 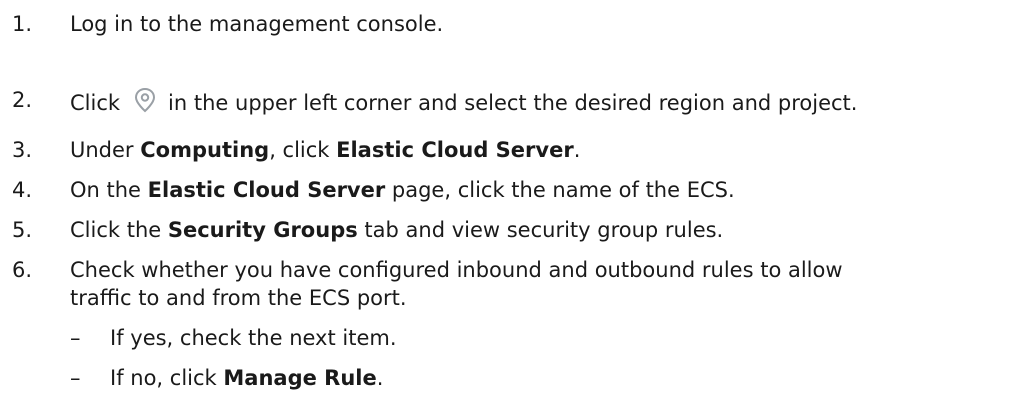 What do you see at coordinates (253, 338) in the screenshot?
I see `substep-text: If yes, check the next item.` at bounding box center [253, 338].